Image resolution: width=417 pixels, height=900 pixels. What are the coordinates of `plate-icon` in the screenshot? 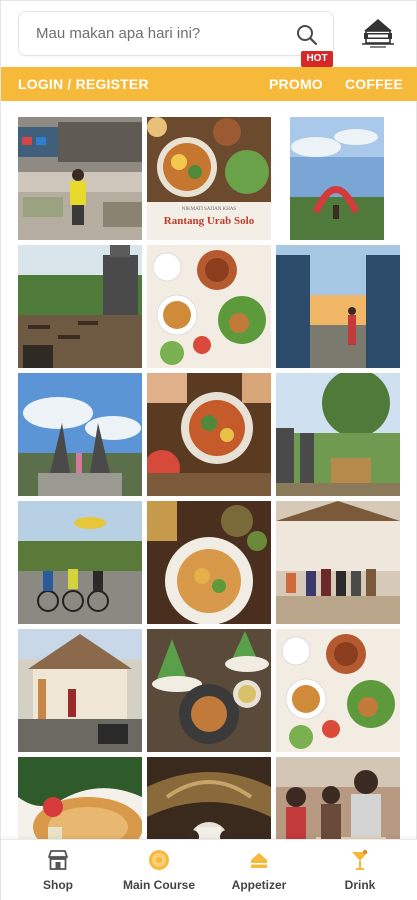 It's located at (159, 860).